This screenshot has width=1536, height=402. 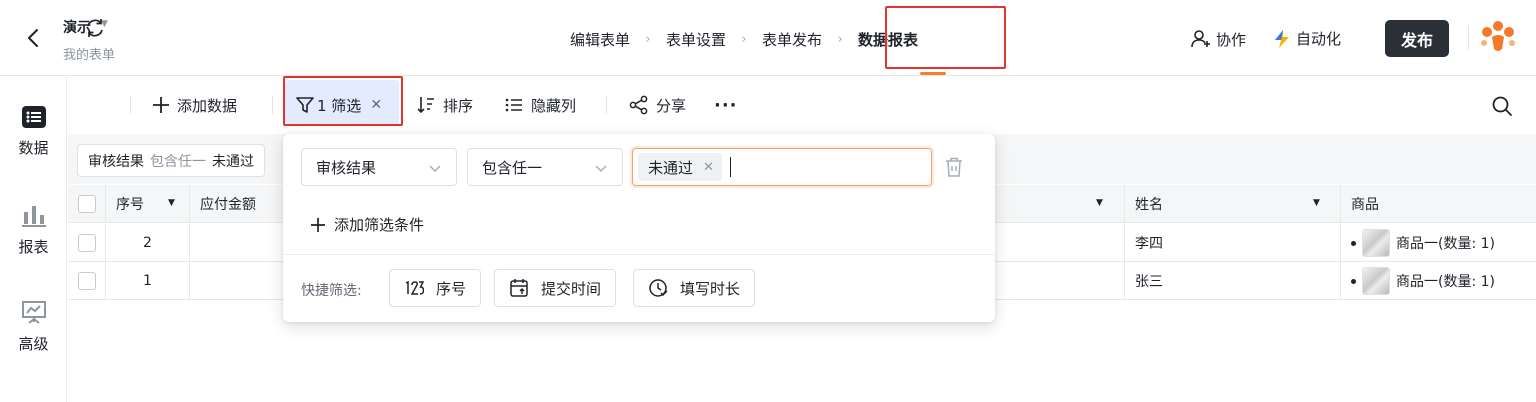 I want to click on left-rail: 数据 报表 高级, so click(x=33, y=239).